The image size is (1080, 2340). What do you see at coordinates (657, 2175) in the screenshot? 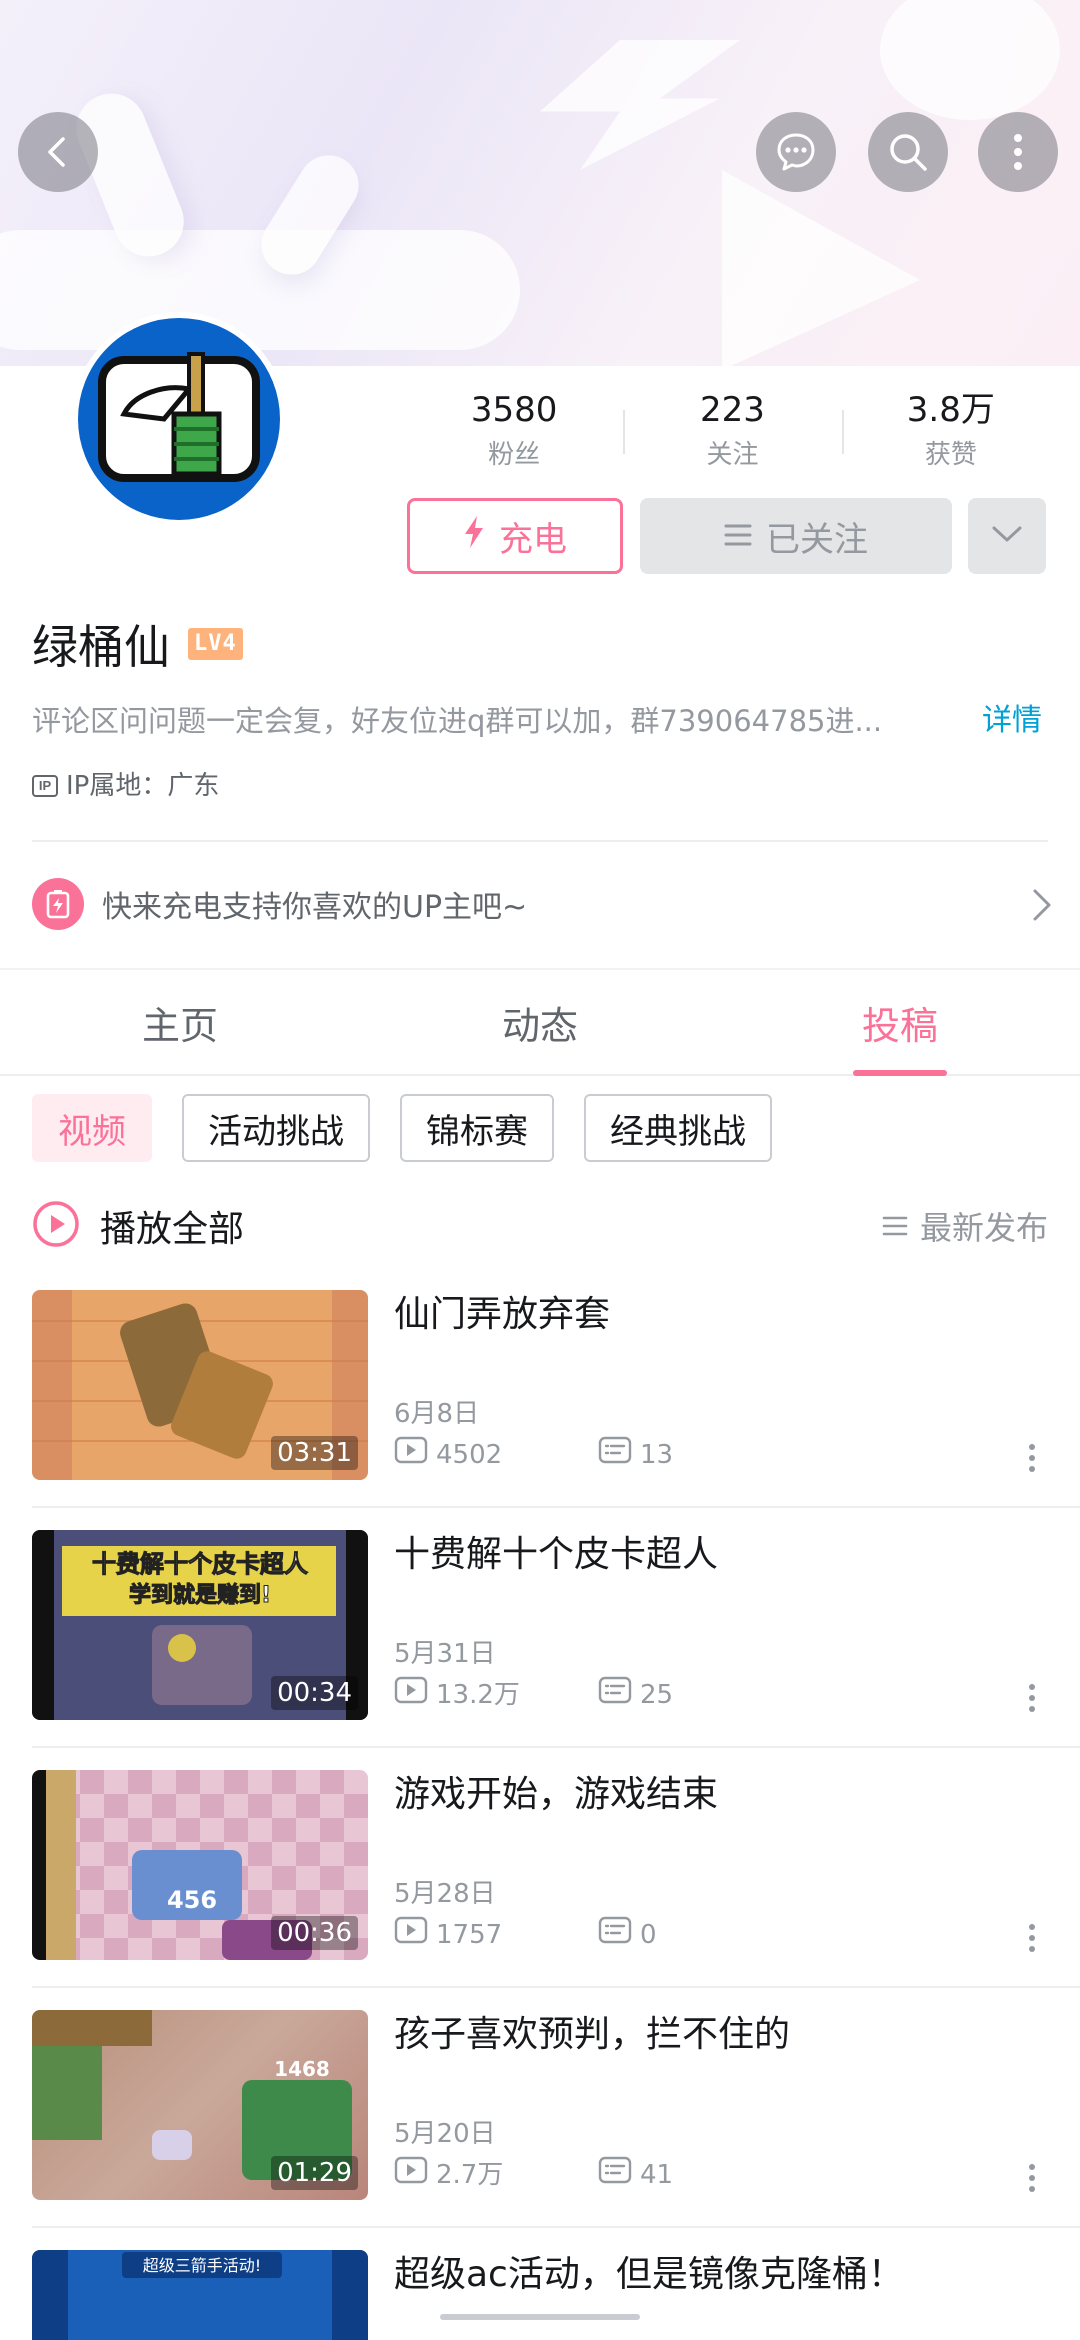
I see `comment-count-value: 41` at bounding box center [657, 2175].